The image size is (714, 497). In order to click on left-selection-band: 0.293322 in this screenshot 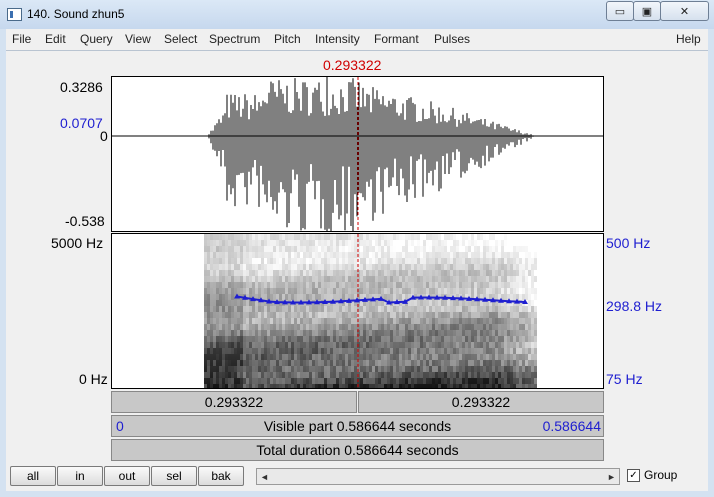, I will do `click(234, 402)`.